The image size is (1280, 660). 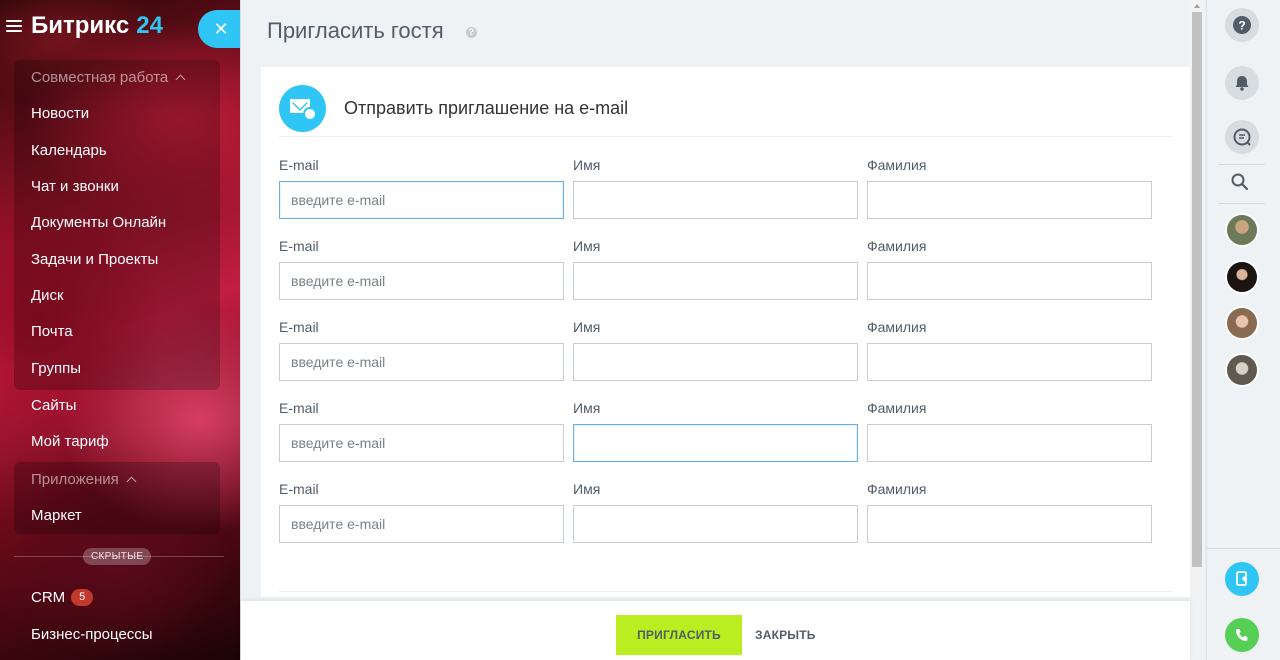 I want to click on bell-icon, so click(x=1242, y=83).